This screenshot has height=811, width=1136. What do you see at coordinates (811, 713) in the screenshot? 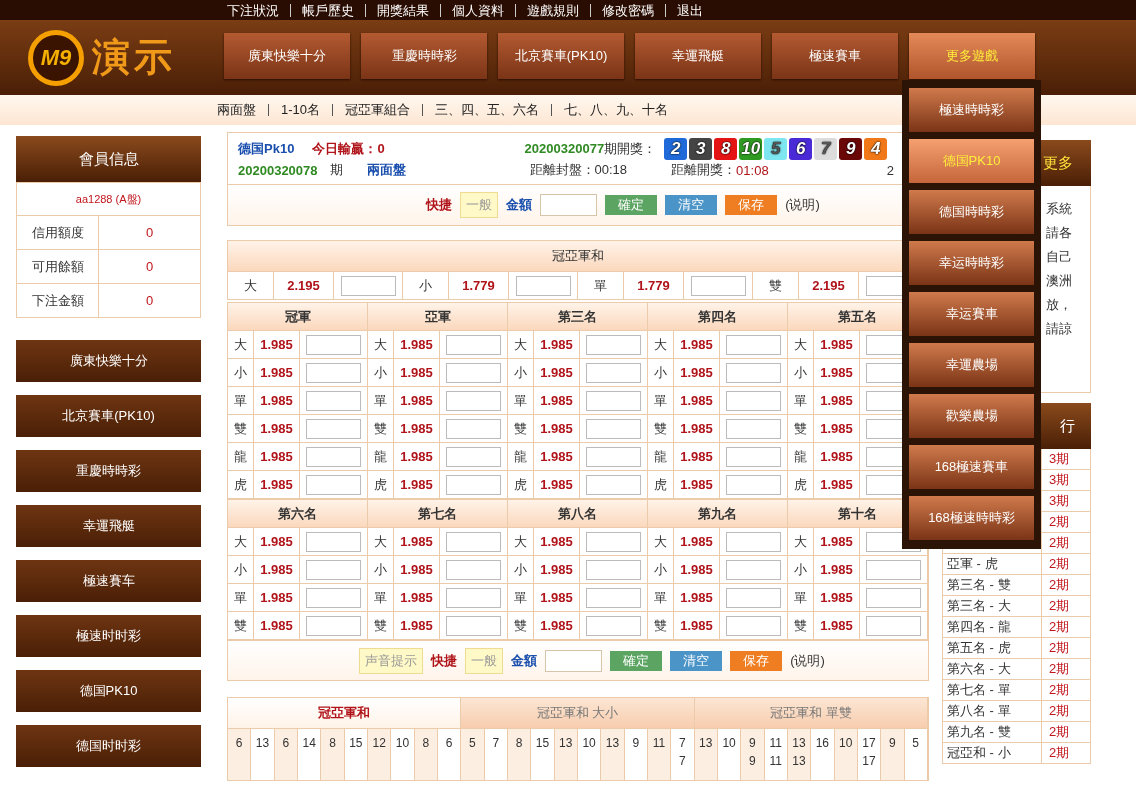
I see `stats-tab: 冠亞軍和 單雙` at bounding box center [811, 713].